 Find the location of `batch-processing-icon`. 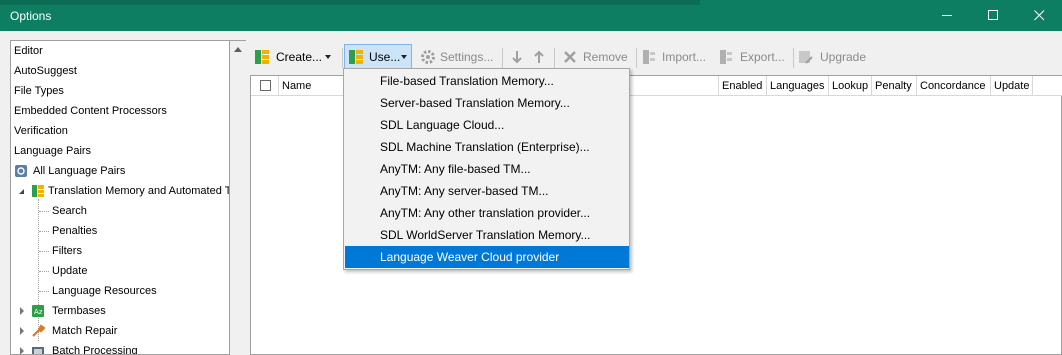

batch-processing-icon is located at coordinates (38, 350).